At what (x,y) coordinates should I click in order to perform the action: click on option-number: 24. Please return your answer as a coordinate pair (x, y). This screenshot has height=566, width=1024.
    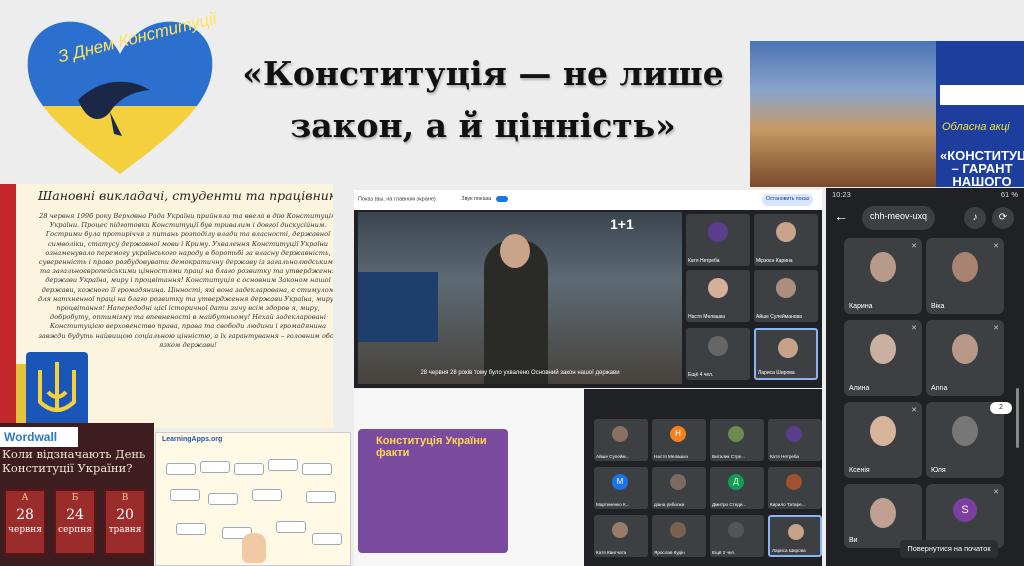
    Looking at the image, I should click on (75, 515).